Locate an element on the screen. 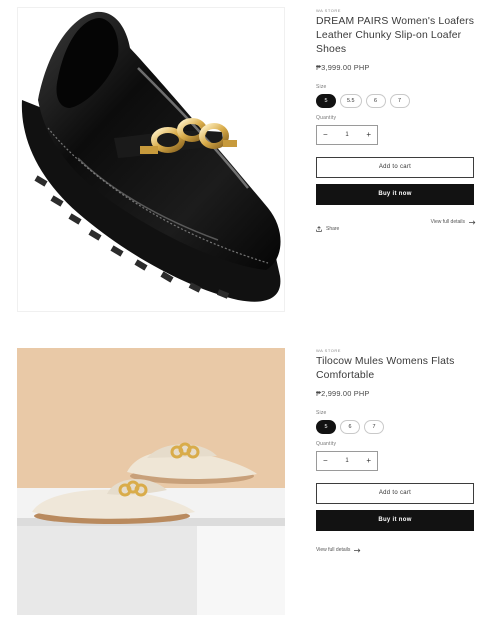  product-links: Share View full details is located at coordinates (396, 226).